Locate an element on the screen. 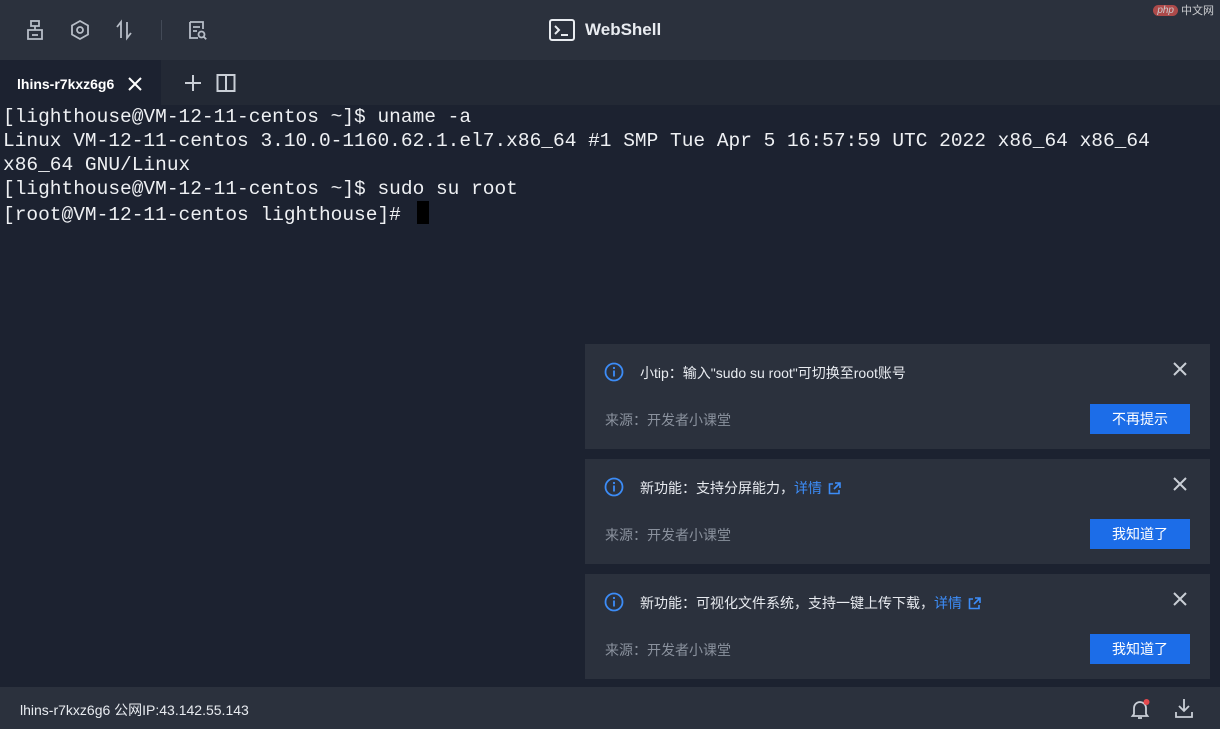 The height and width of the screenshot is (729, 1220). file-search-icon is located at coordinates (197, 30).